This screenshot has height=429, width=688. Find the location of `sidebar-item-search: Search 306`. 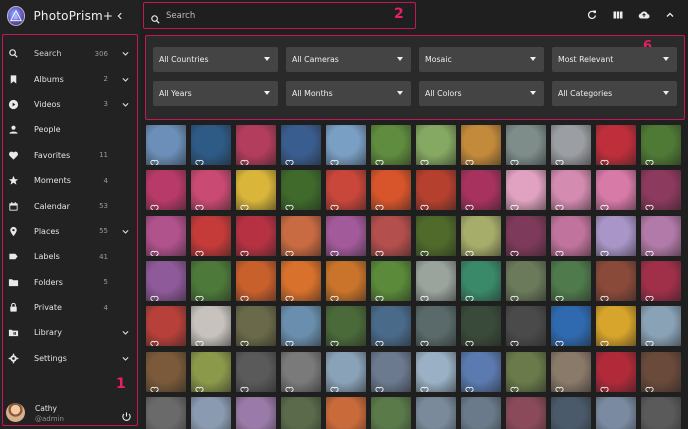

sidebar-item-search: Search 306 is located at coordinates (70, 53).